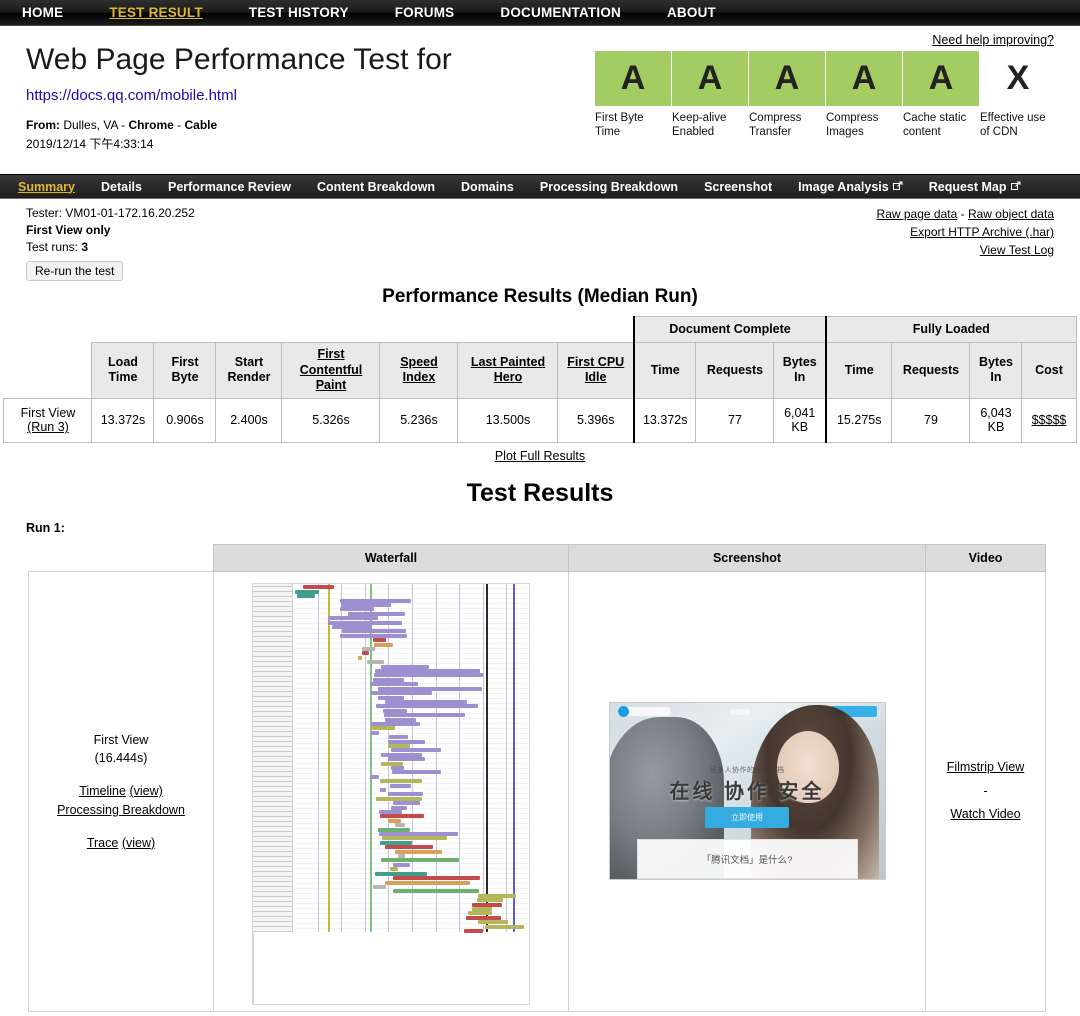 This screenshot has height=1016, width=1080. What do you see at coordinates (1018, 95) in the screenshot?
I see `grade-effective-use-of-cdn: X Effective use of CDN` at bounding box center [1018, 95].